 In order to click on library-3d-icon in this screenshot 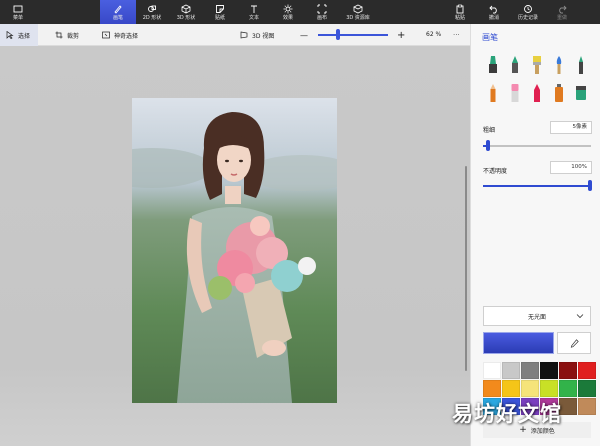, I will do `click(358, 8)`.